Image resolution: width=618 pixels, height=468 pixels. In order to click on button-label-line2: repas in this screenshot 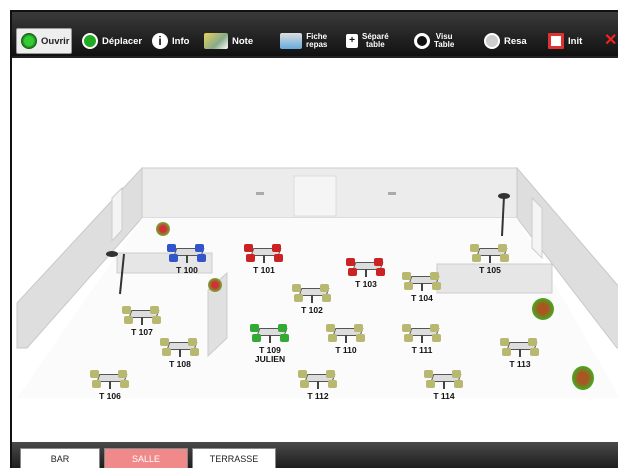, I will do `click(317, 44)`.